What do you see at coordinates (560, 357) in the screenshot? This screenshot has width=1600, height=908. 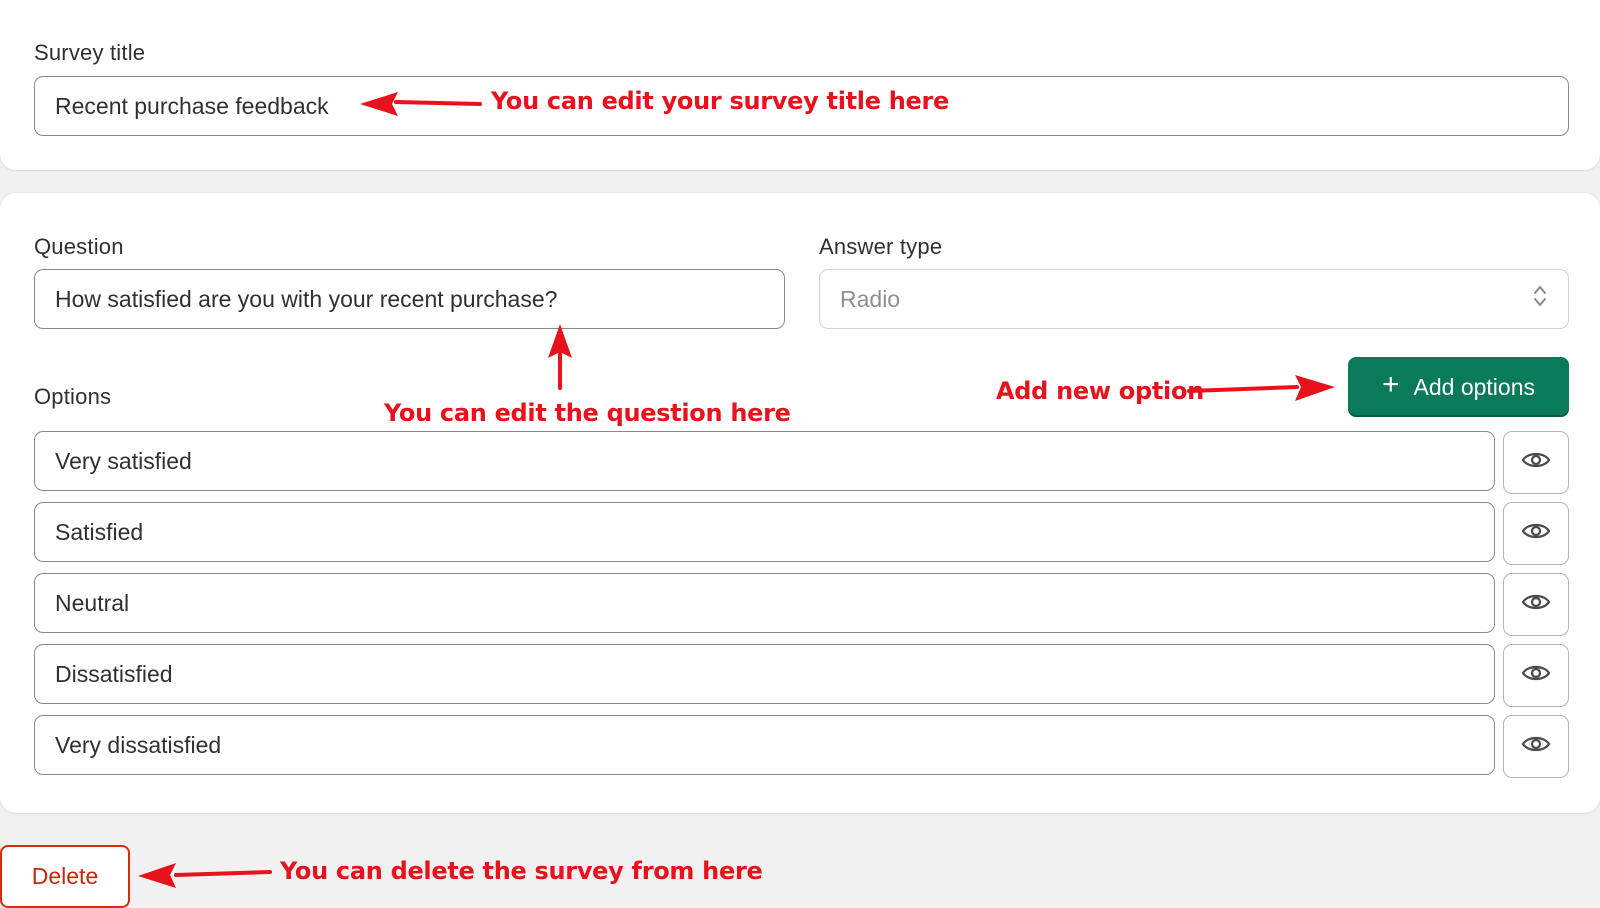 I see `question-annotation-arrow` at bounding box center [560, 357].